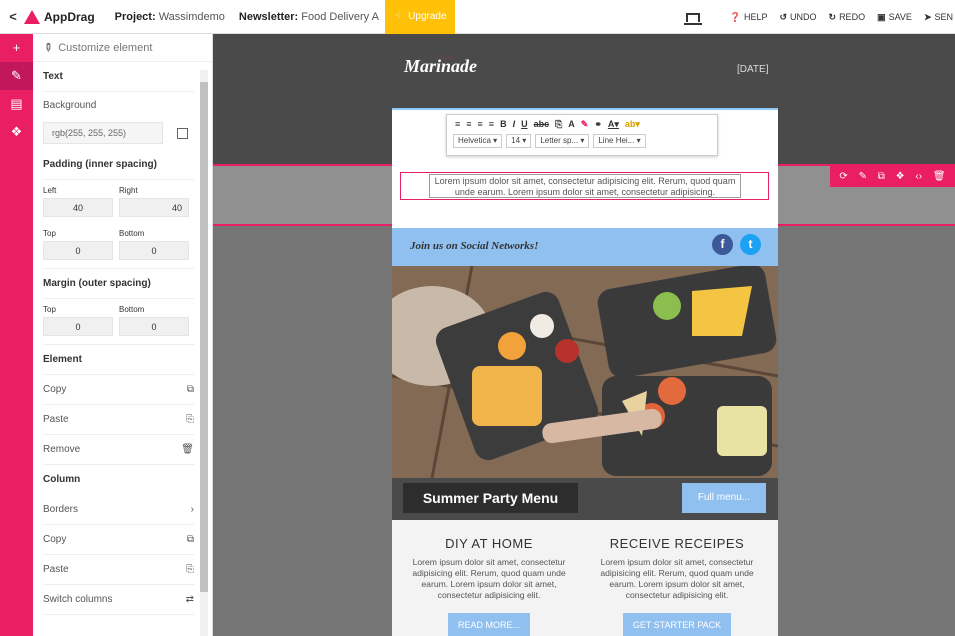  What do you see at coordinates (558, 124) in the screenshot?
I see `paste-format-icon: ⎘` at bounding box center [558, 124].